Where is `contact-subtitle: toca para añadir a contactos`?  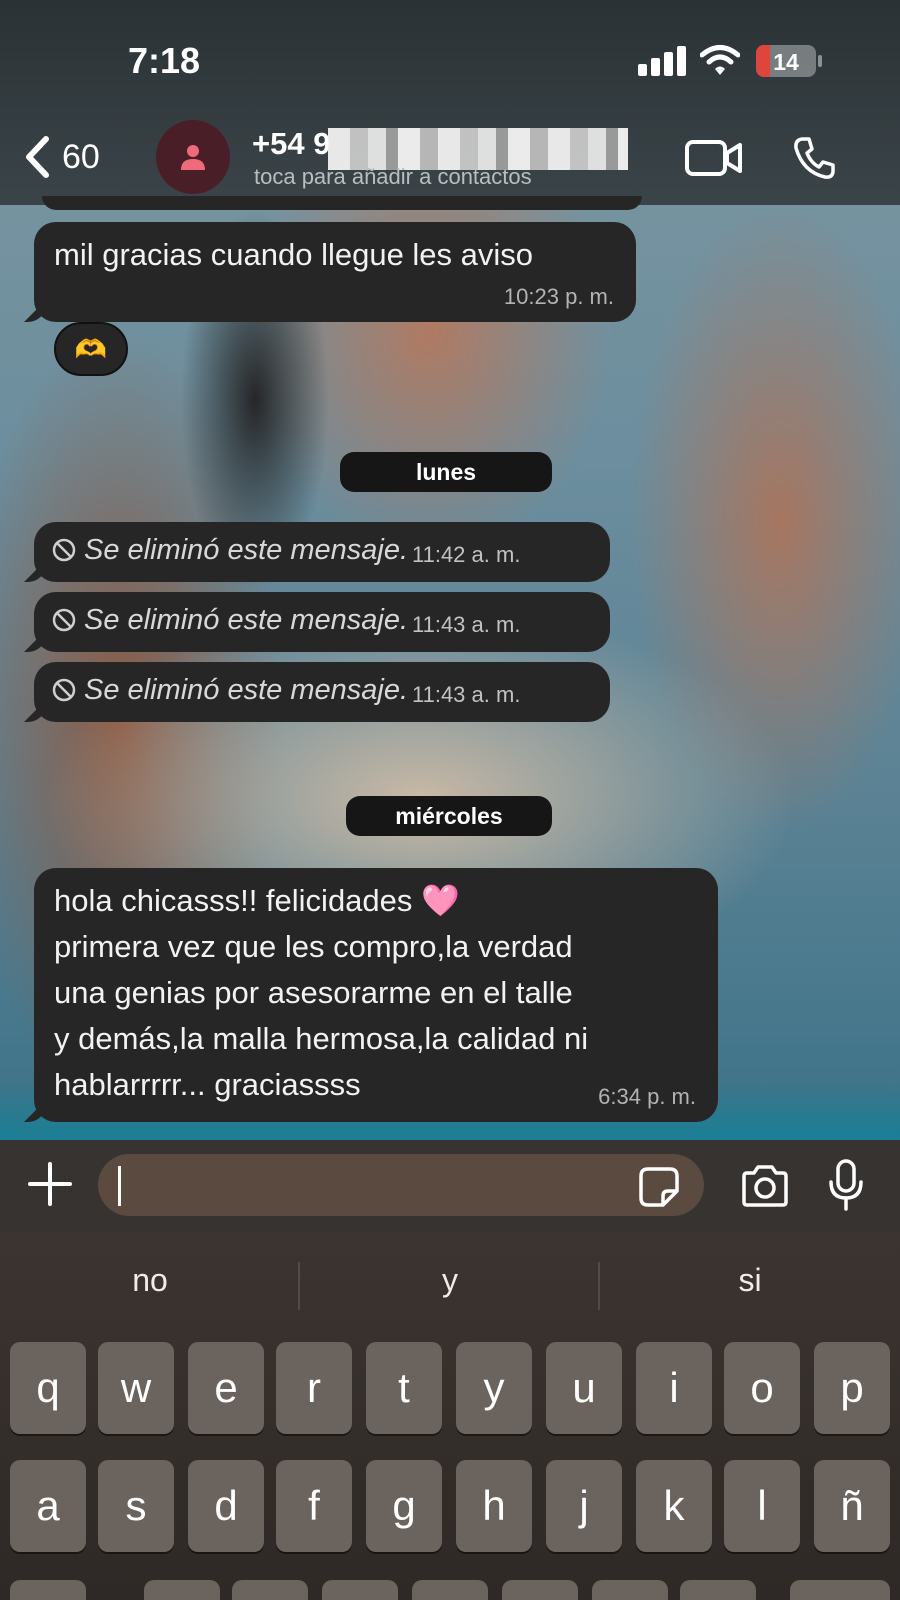
contact-subtitle: toca para añadir a contactos is located at coordinates (393, 177).